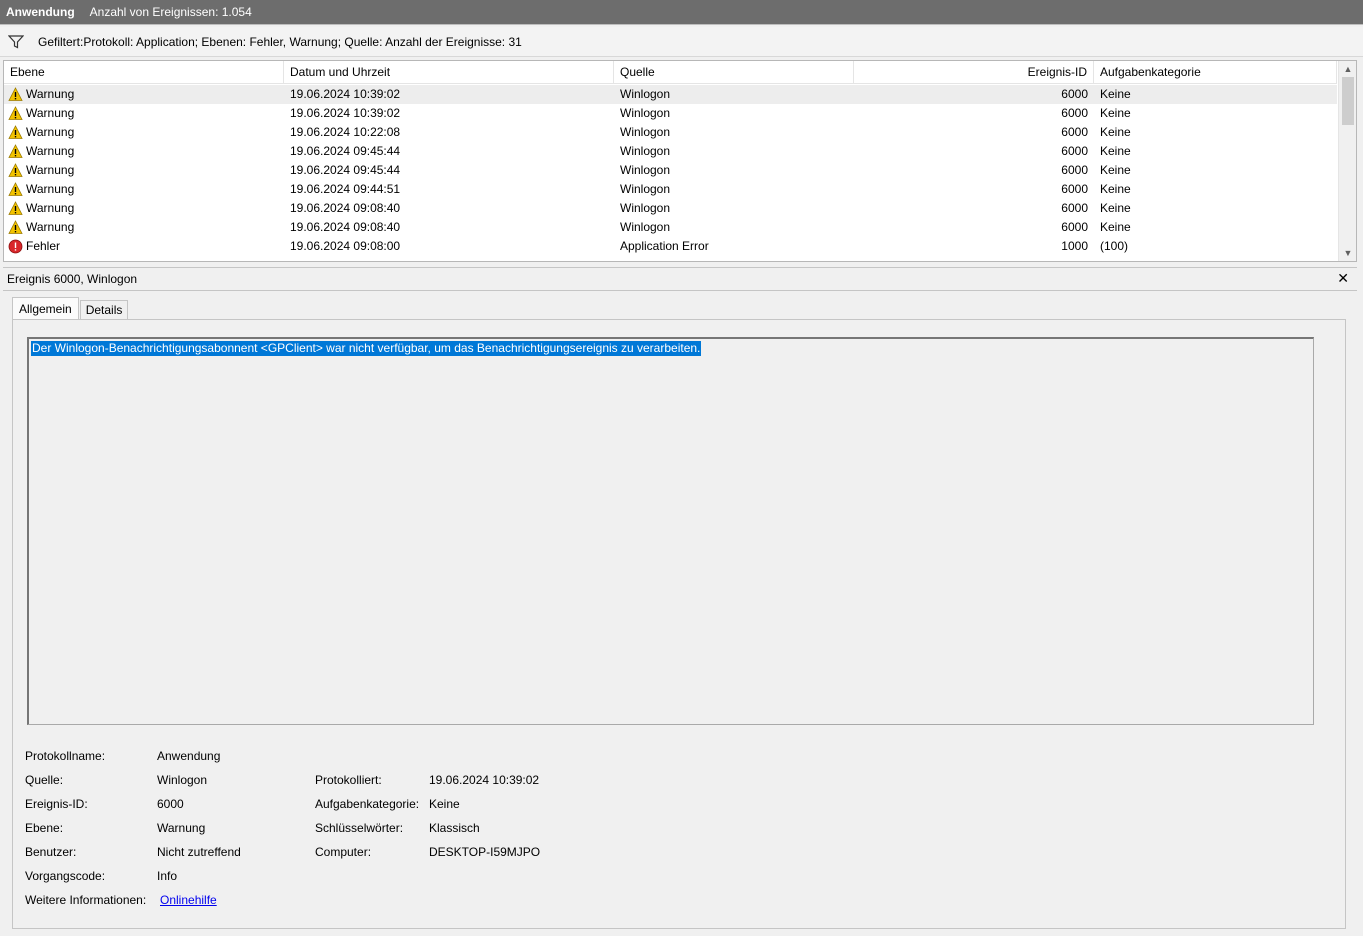 Image resolution: width=1363 pixels, height=936 pixels. Describe the element at coordinates (189, 756) in the screenshot. I see `value-log-name: Anwendung` at that location.